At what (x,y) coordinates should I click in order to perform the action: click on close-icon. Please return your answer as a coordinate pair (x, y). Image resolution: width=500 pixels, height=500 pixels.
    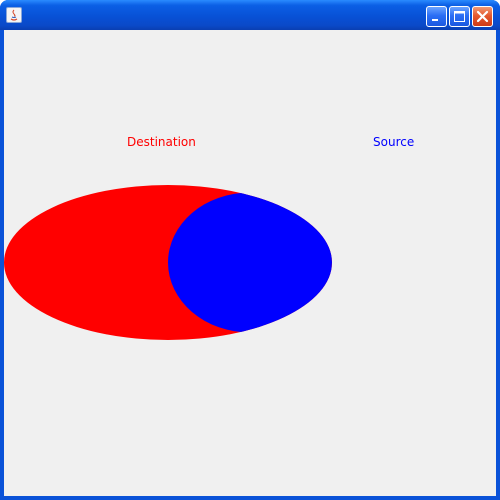
    Looking at the image, I should click on (482, 16).